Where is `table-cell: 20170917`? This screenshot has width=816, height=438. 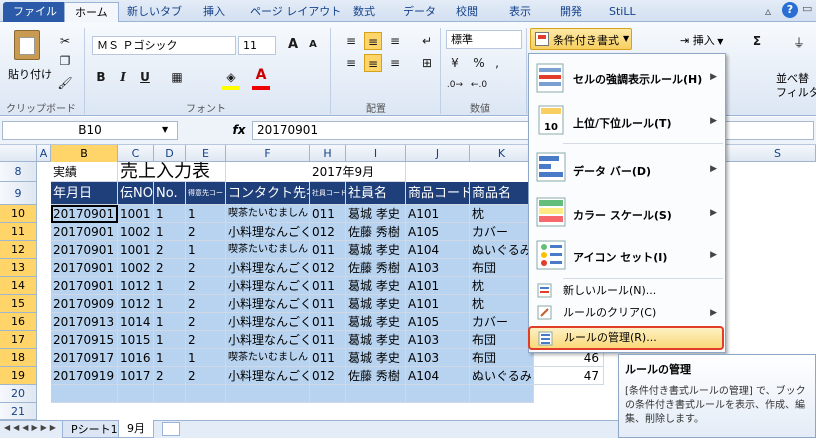 table-cell: 20170917 is located at coordinates (84, 358).